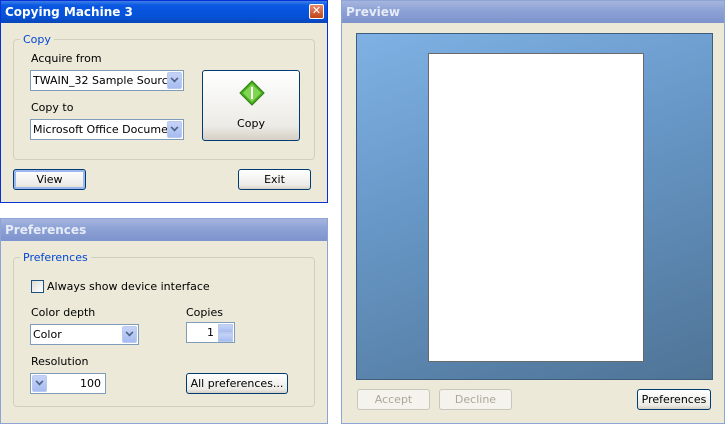 The width and height of the screenshot is (725, 424). I want to click on view-button: View, so click(49, 179).